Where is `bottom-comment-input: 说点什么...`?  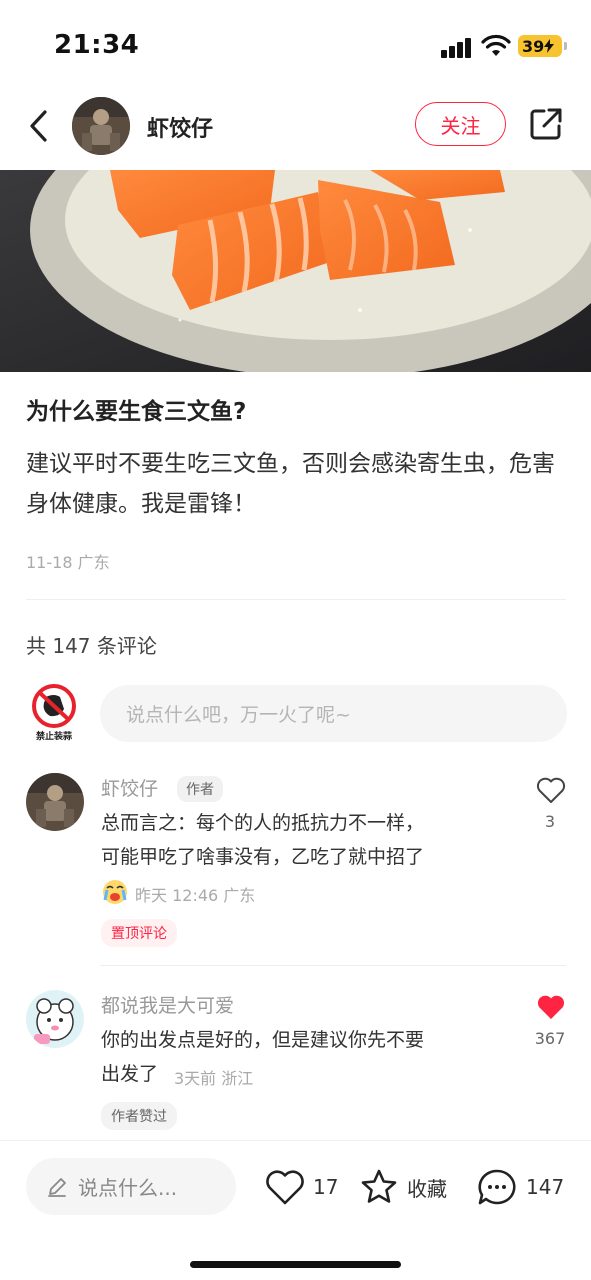 bottom-comment-input: 说点什么... is located at coordinates (131, 1186).